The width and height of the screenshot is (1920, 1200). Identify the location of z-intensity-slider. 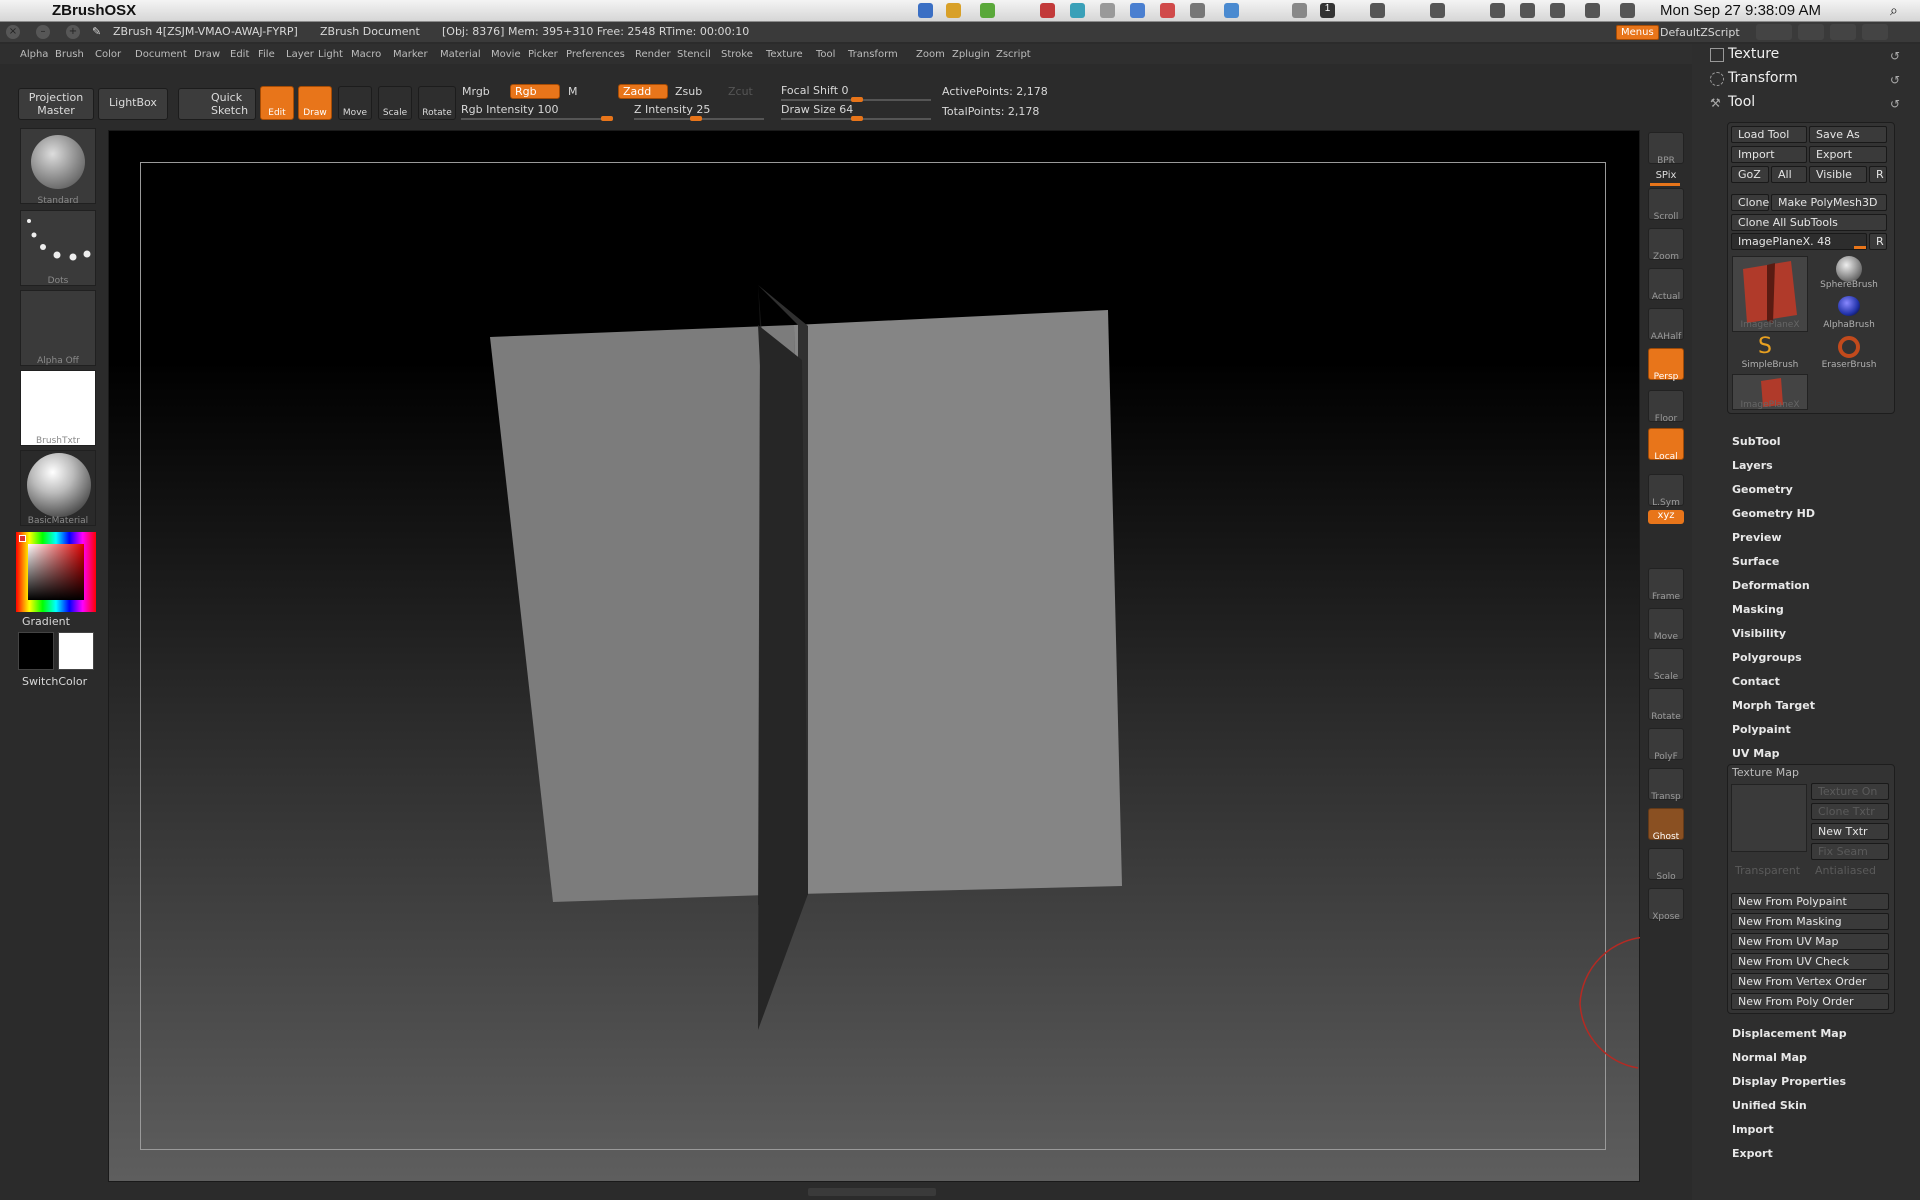
(699, 118).